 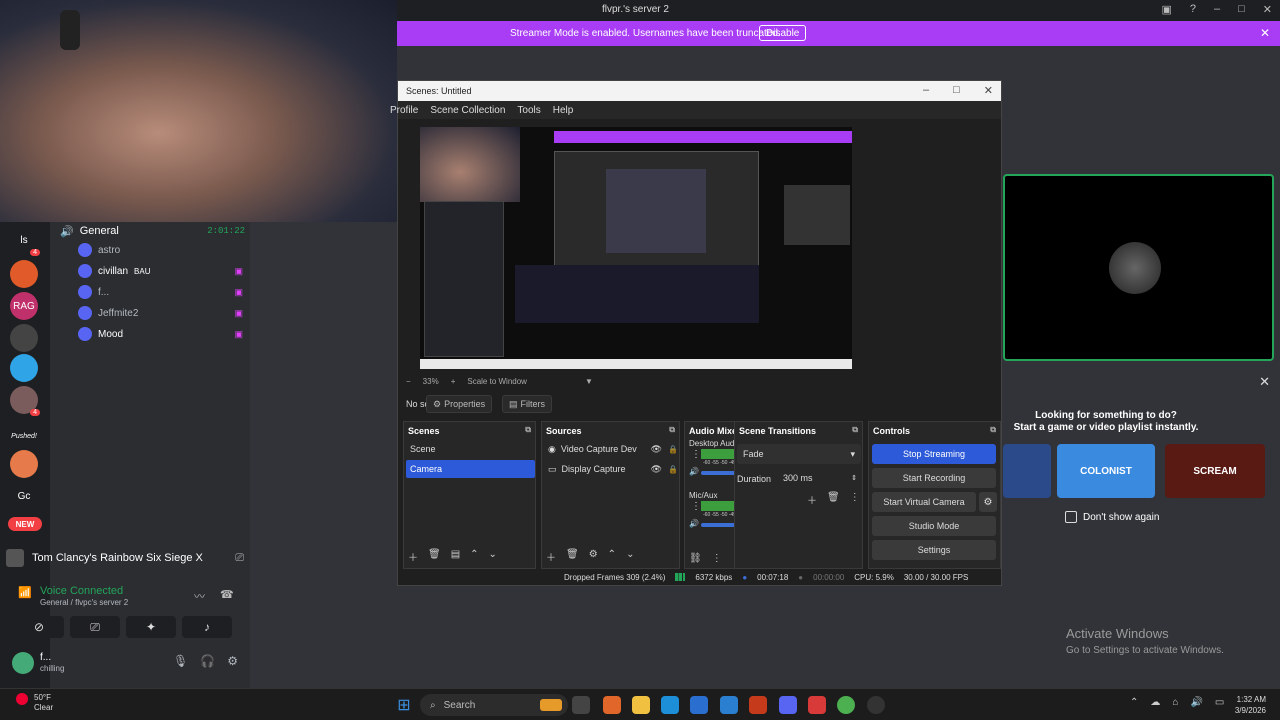 What do you see at coordinates (817, 705) in the screenshot?
I see `game-app-icon` at bounding box center [817, 705].